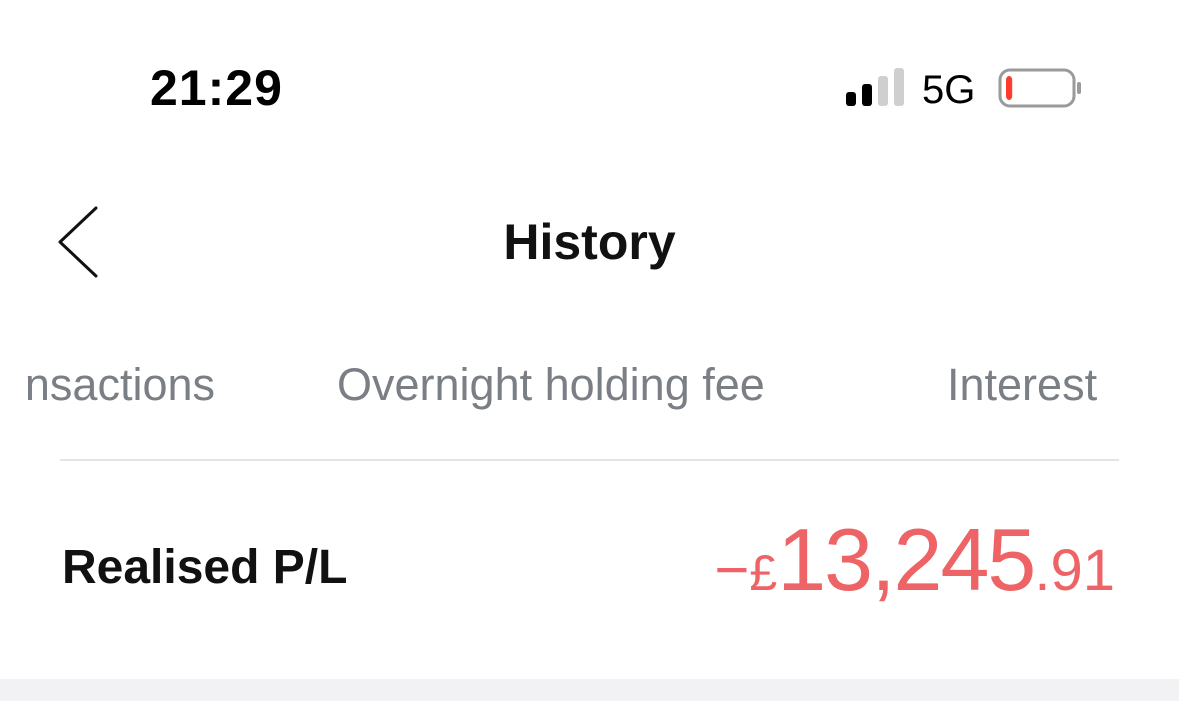 The width and height of the screenshot is (1179, 701). Describe the element at coordinates (1079, 88) in the screenshot. I see `battery-cap` at that location.